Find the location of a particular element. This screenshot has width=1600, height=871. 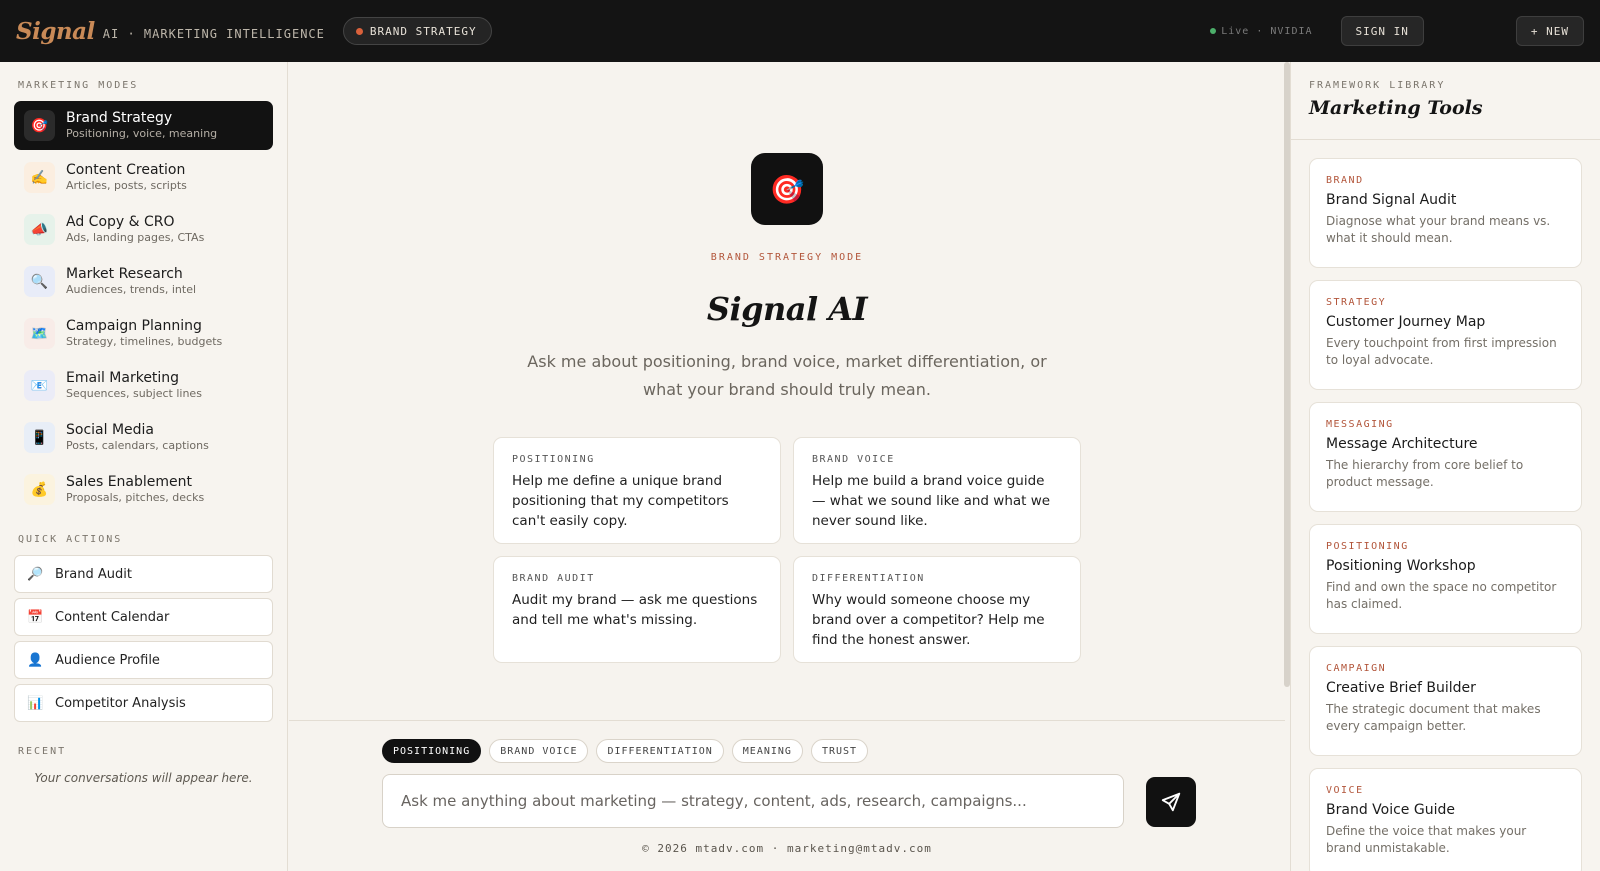

chip-trust: TRUST is located at coordinates (839, 751).